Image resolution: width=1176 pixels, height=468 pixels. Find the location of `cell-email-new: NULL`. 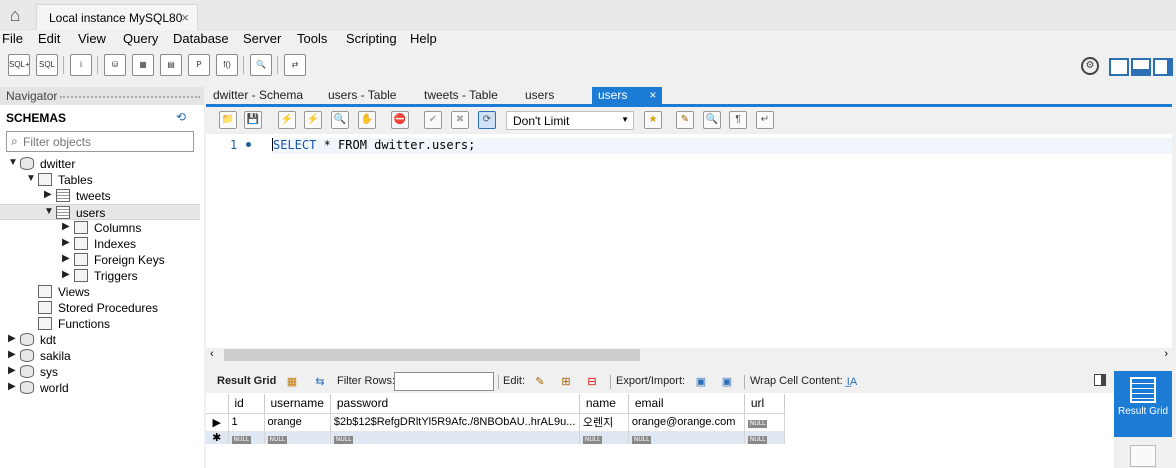

cell-email-new: NULL is located at coordinates (686, 437).